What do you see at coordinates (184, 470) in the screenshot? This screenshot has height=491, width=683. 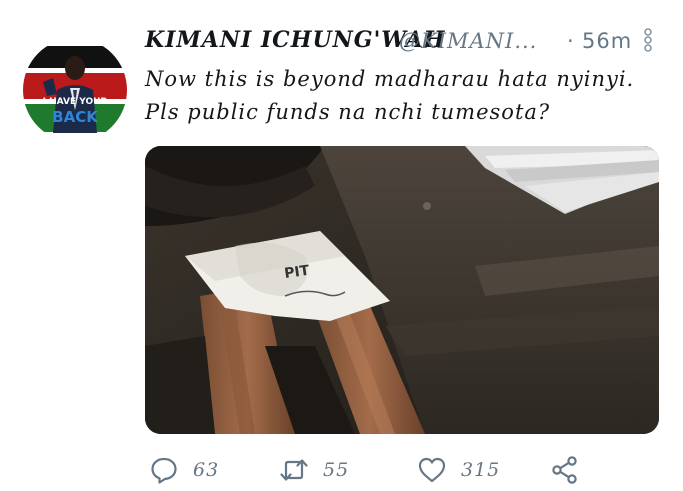 I see `reply-button: 63` at bounding box center [184, 470].